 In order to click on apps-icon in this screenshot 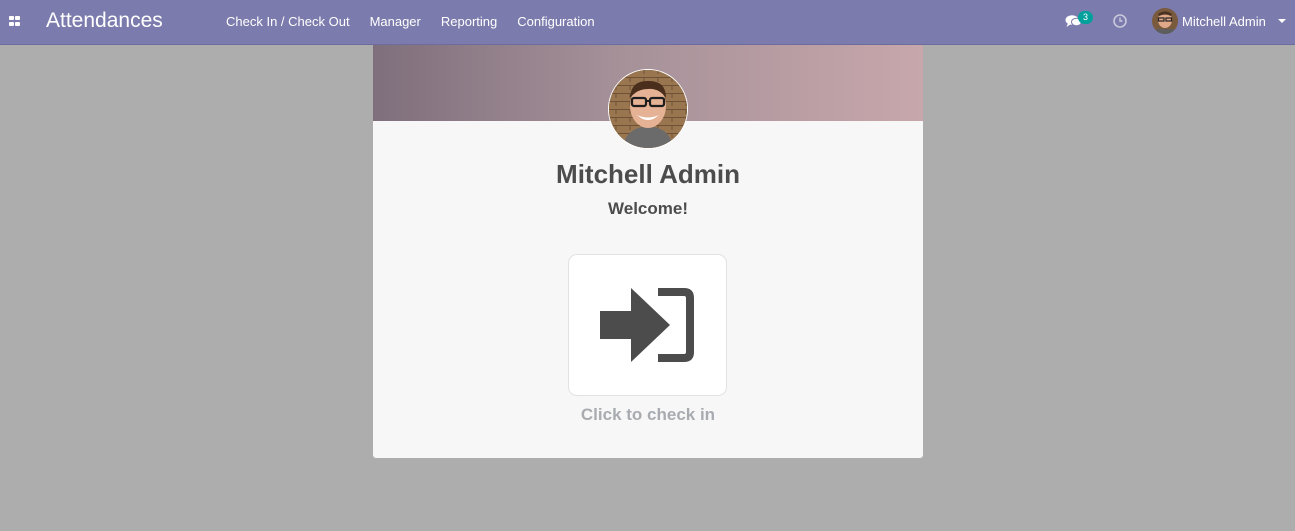, I will do `click(14, 21)`.